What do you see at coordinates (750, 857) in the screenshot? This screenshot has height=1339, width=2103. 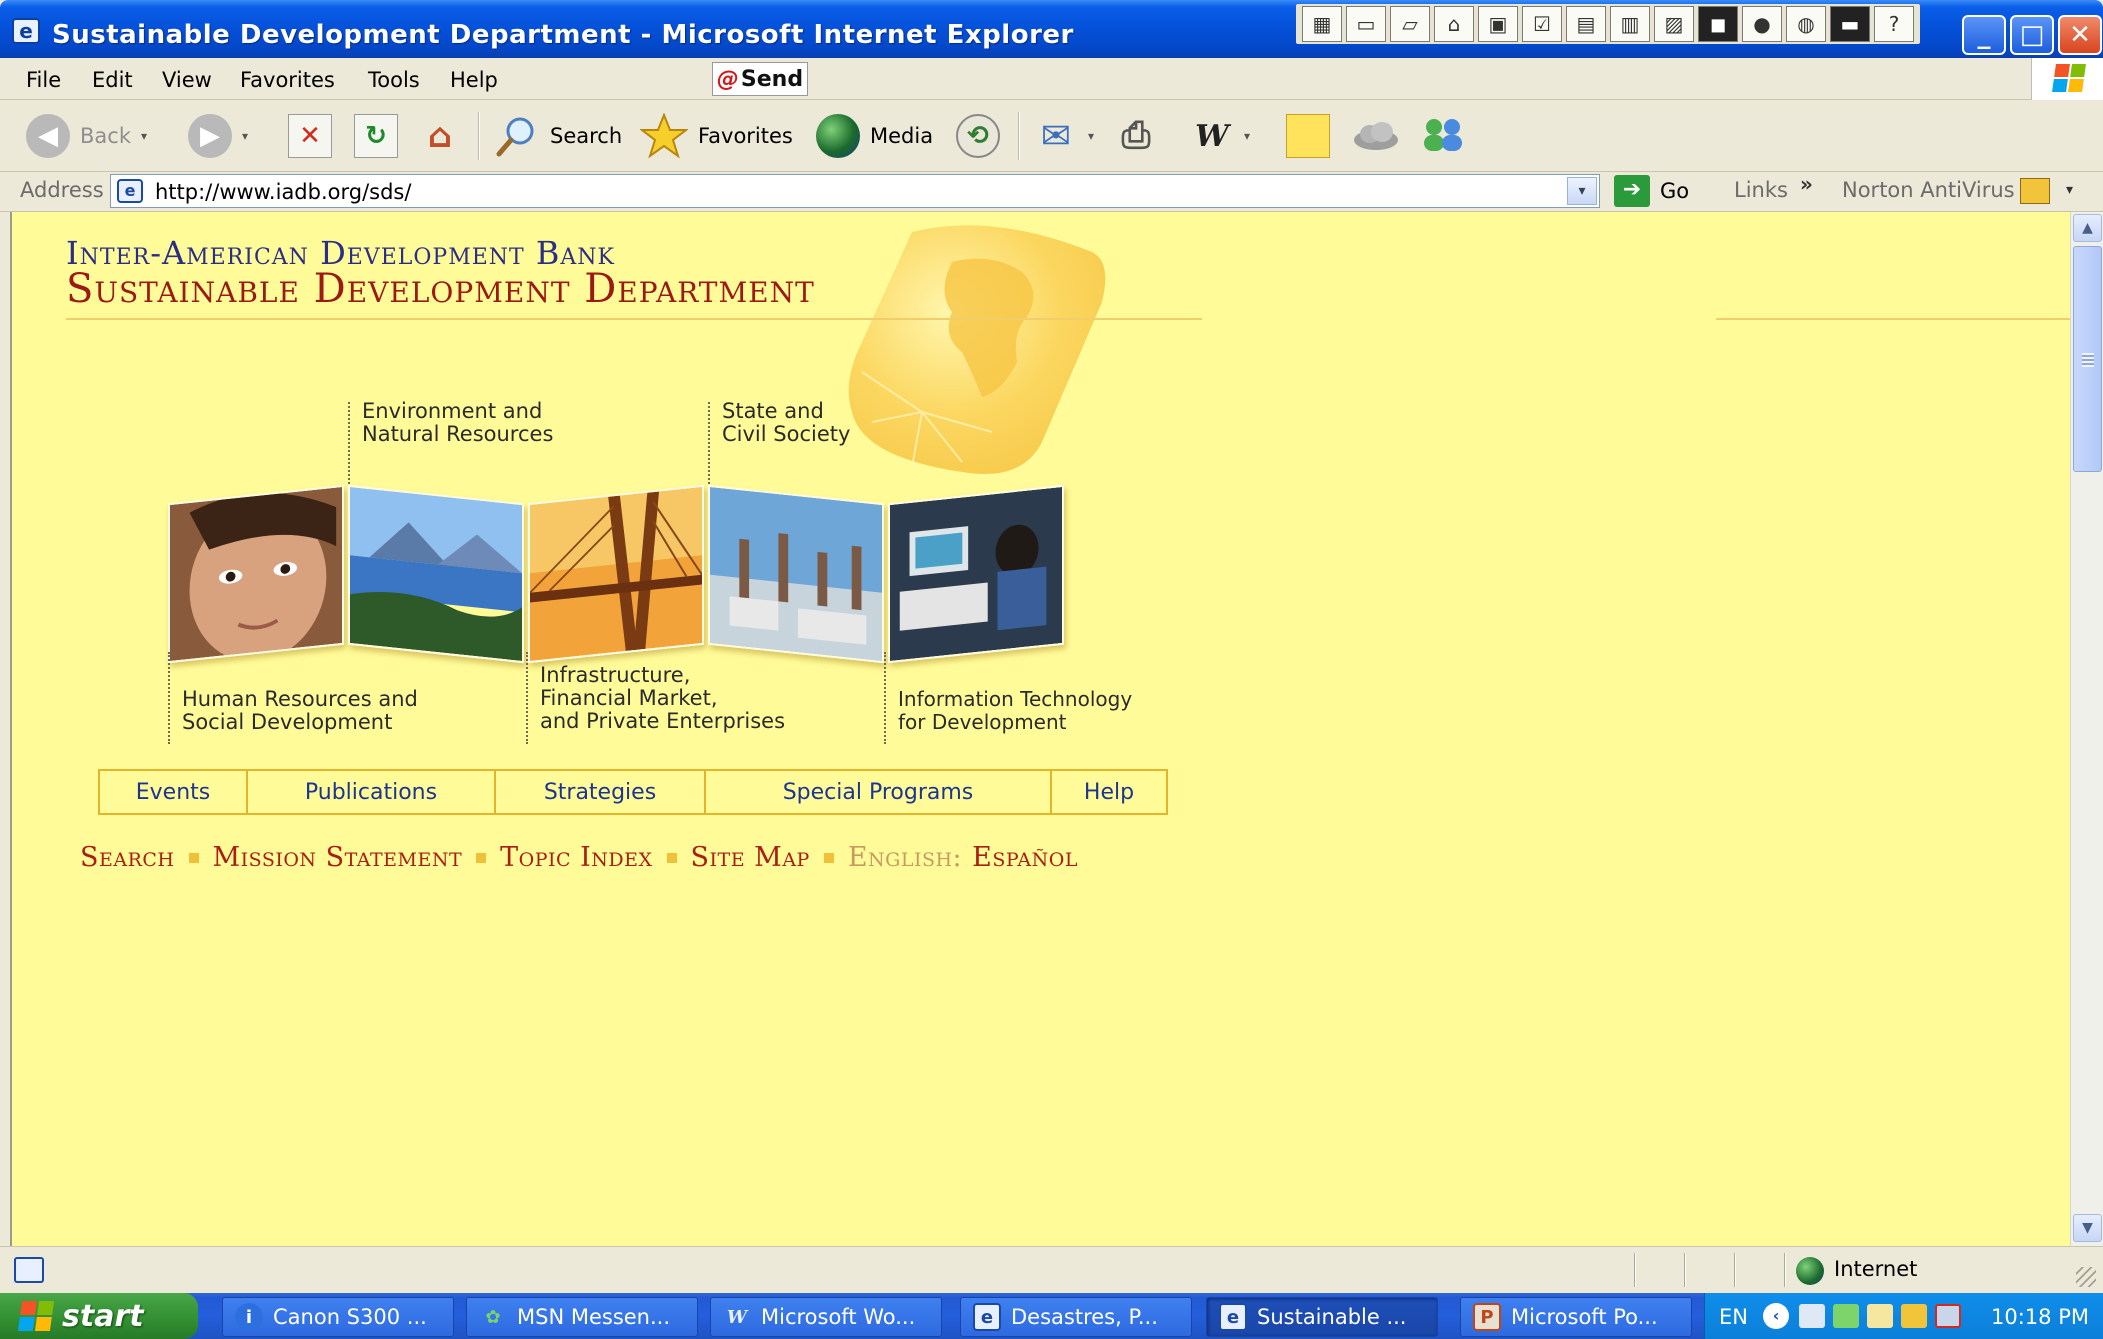 I see `site-map-link: Site Map` at bounding box center [750, 857].